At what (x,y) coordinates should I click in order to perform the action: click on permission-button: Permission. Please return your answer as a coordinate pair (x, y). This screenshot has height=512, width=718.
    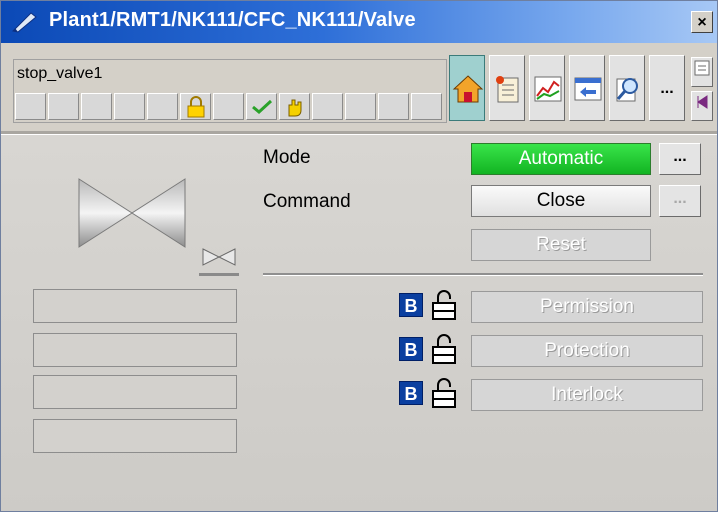
    Looking at the image, I should click on (587, 307).